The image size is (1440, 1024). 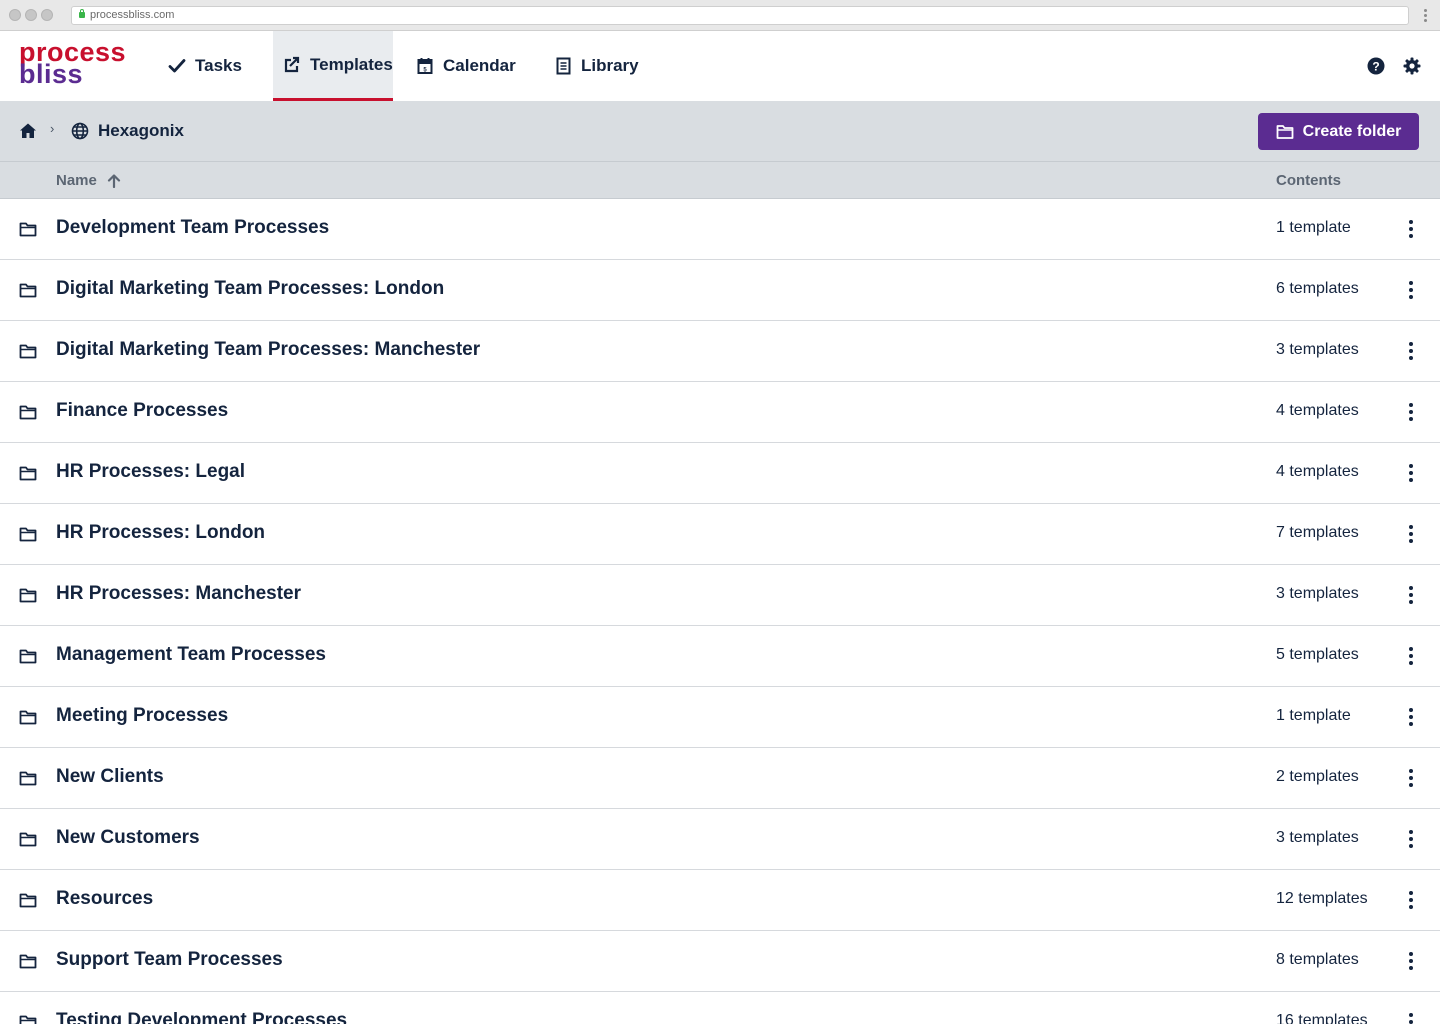 What do you see at coordinates (333, 66) in the screenshot?
I see `nav-item-templates: Templates` at bounding box center [333, 66].